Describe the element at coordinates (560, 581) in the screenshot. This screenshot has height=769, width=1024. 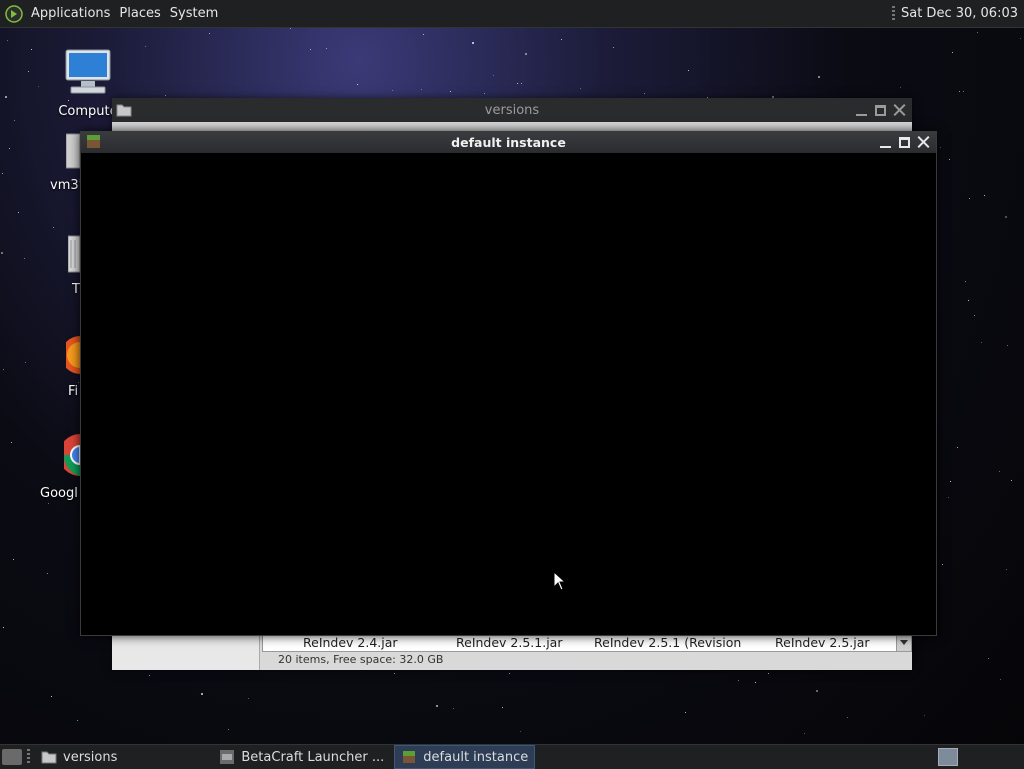
I see `mouse-cursor-icon` at that location.